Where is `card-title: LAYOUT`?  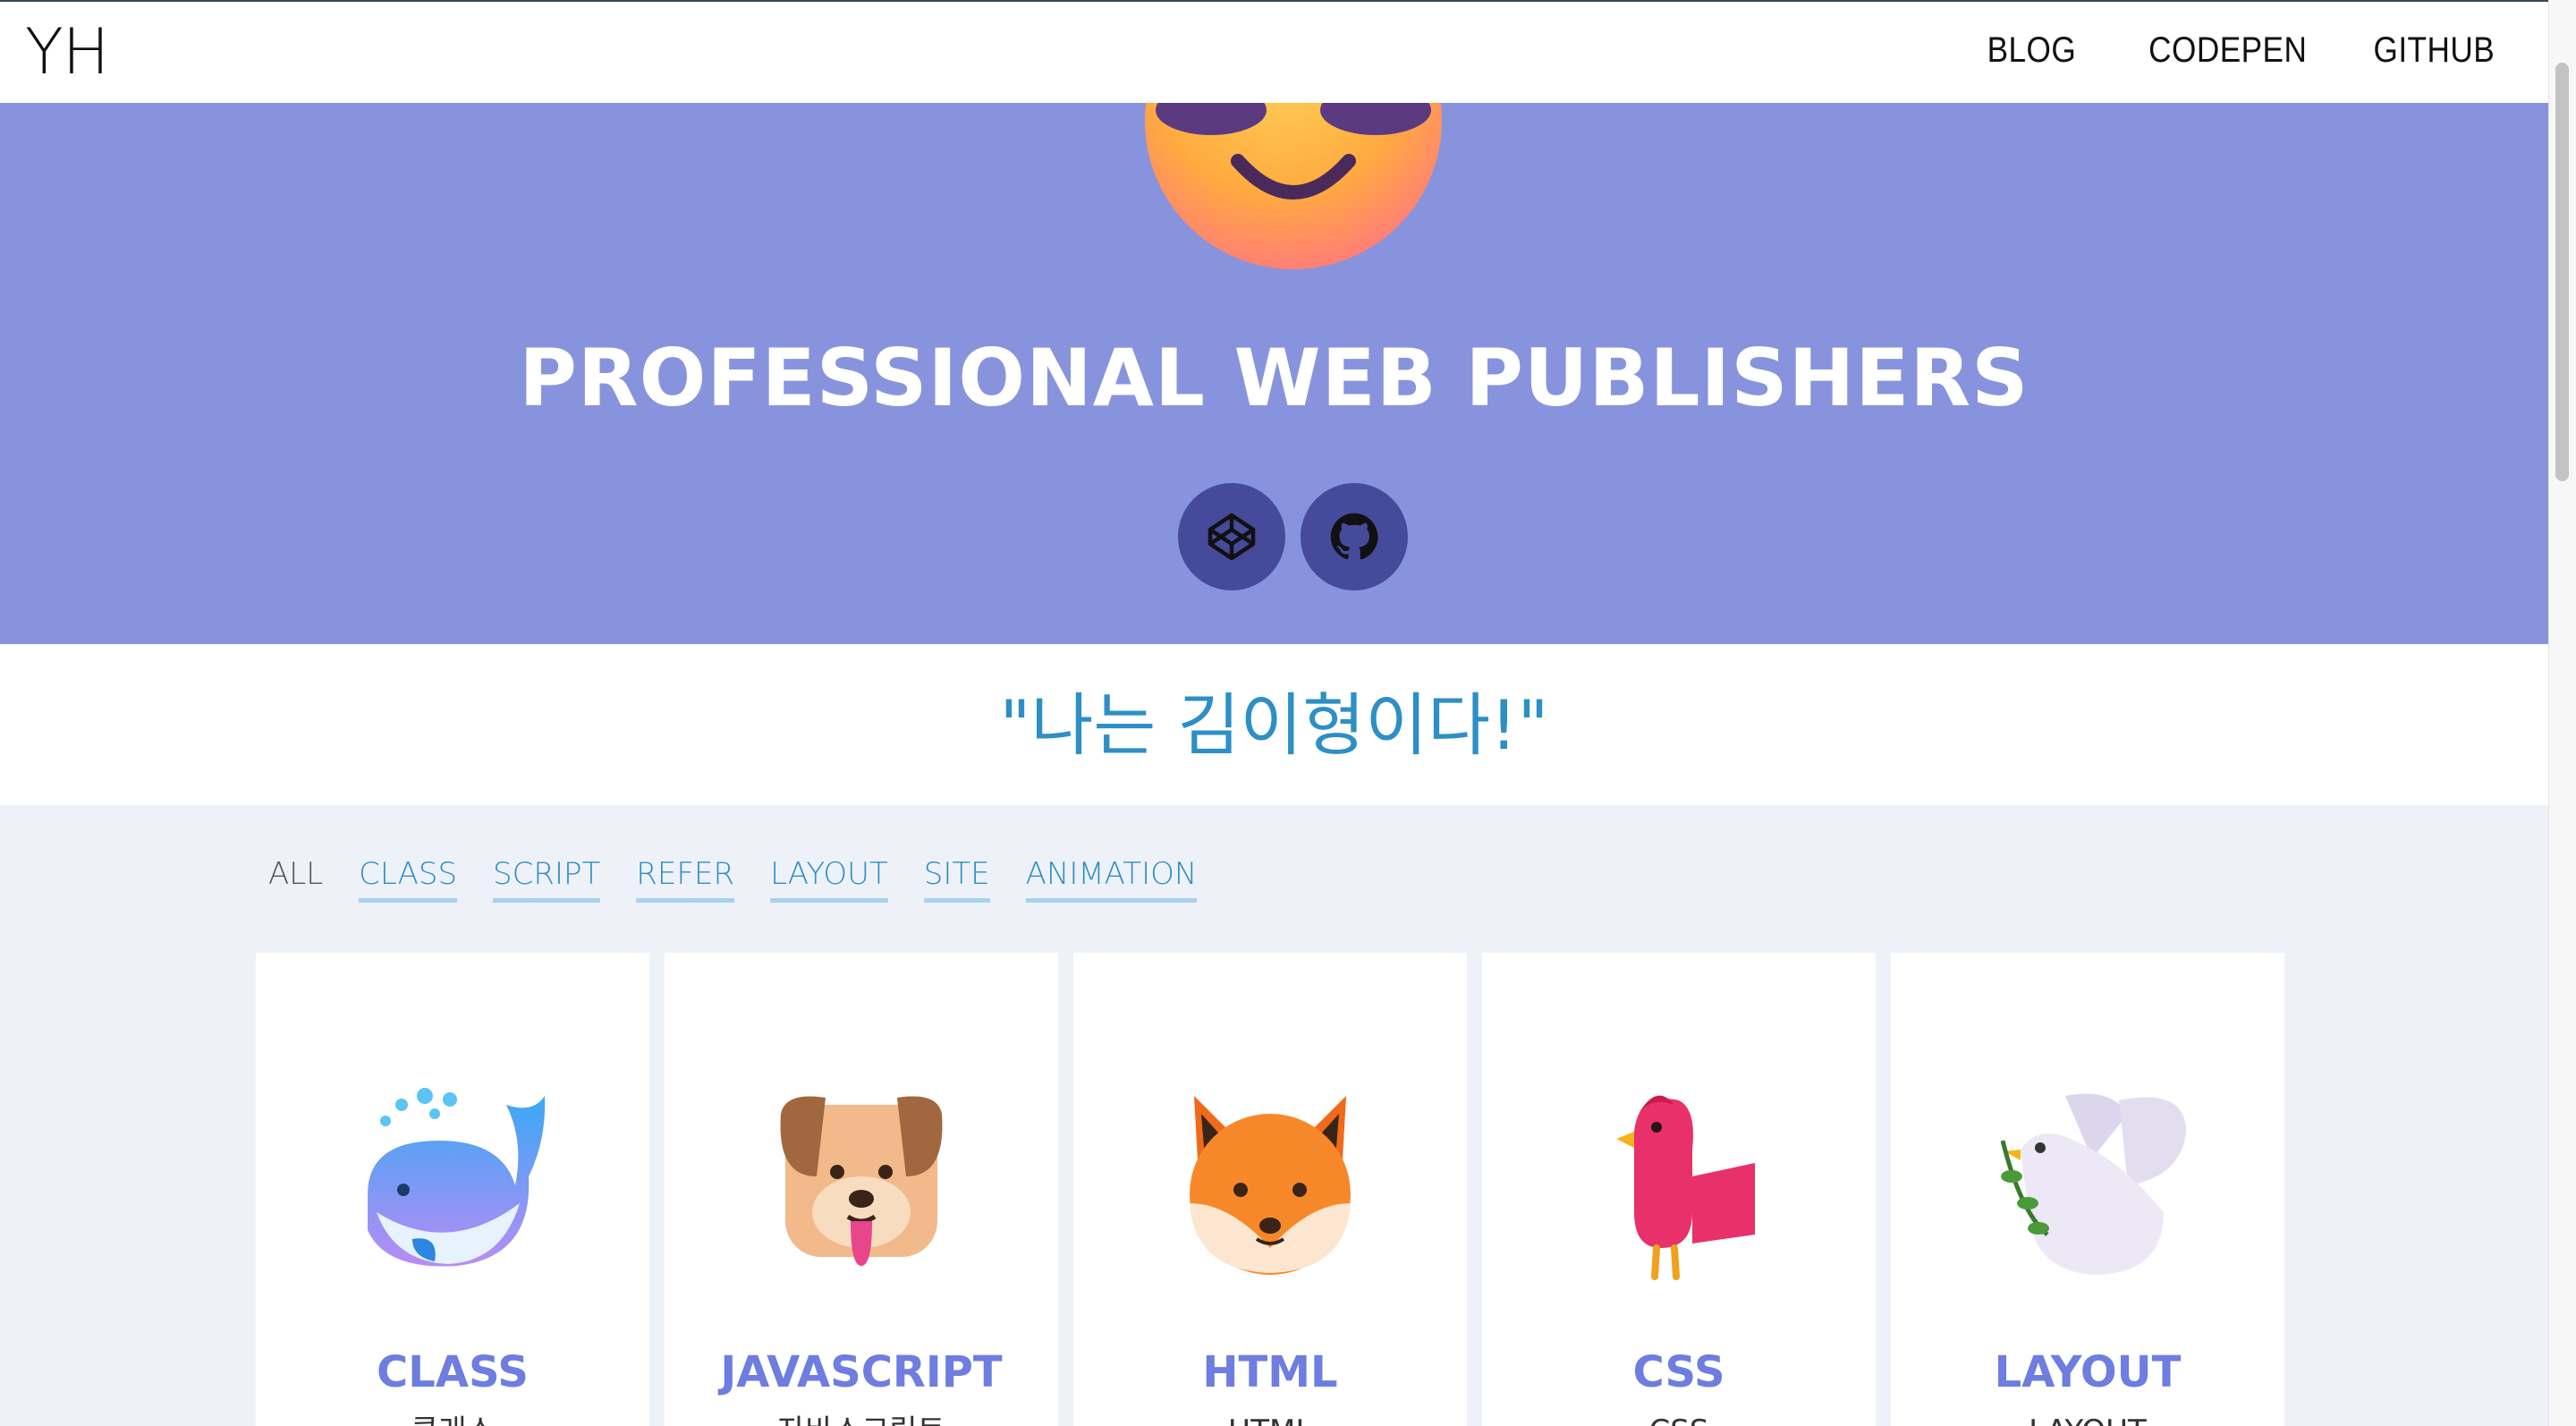
card-title: LAYOUT is located at coordinates (2088, 1372).